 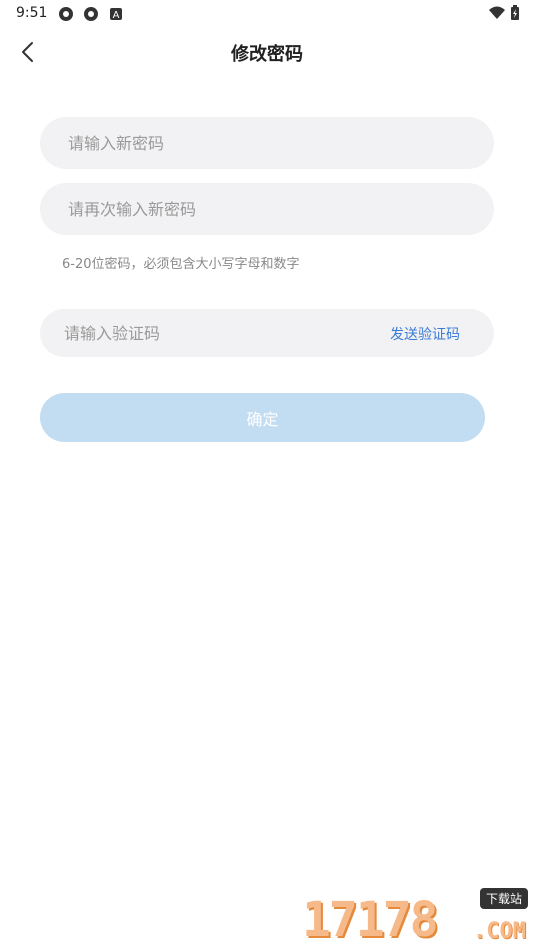 What do you see at coordinates (425, 334) in the screenshot?
I see `send-code-button: 发送验证码` at bounding box center [425, 334].